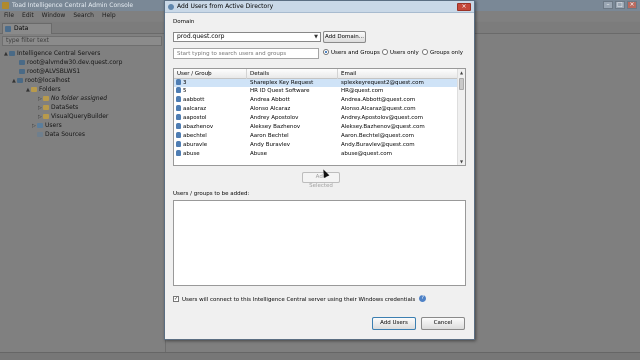 The width and height of the screenshot is (640, 360). Describe the element at coordinates (8, 29) in the screenshot. I see `data-explorer-icon` at that location.